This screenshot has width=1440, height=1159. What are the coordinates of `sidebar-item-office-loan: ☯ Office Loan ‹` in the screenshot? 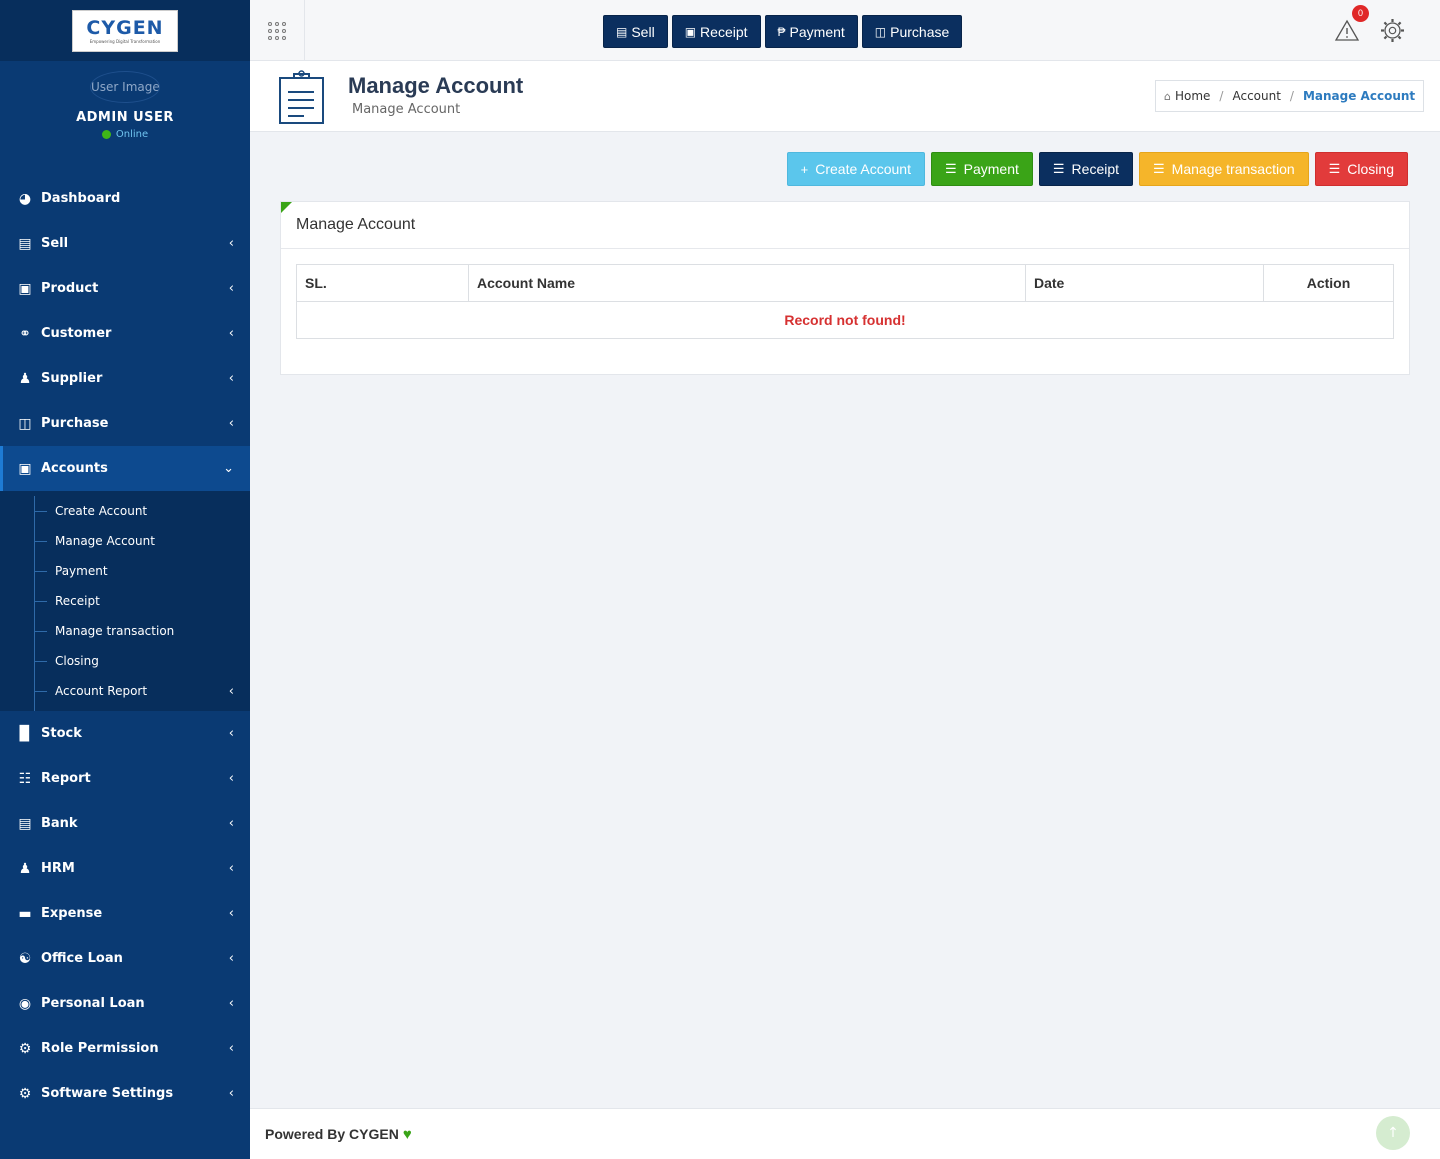 It's located at (125, 958).